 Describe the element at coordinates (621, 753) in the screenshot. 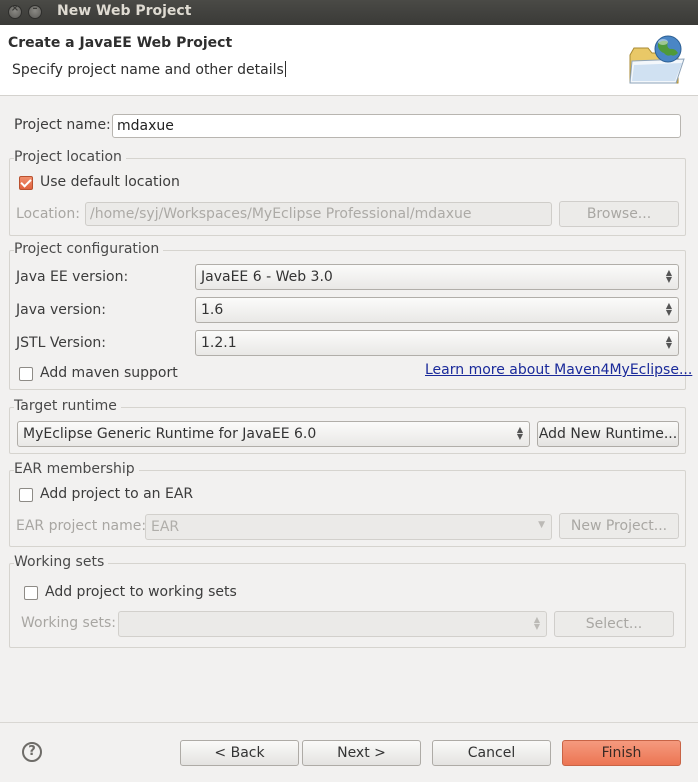

I see `finish-button: Finish` at that location.